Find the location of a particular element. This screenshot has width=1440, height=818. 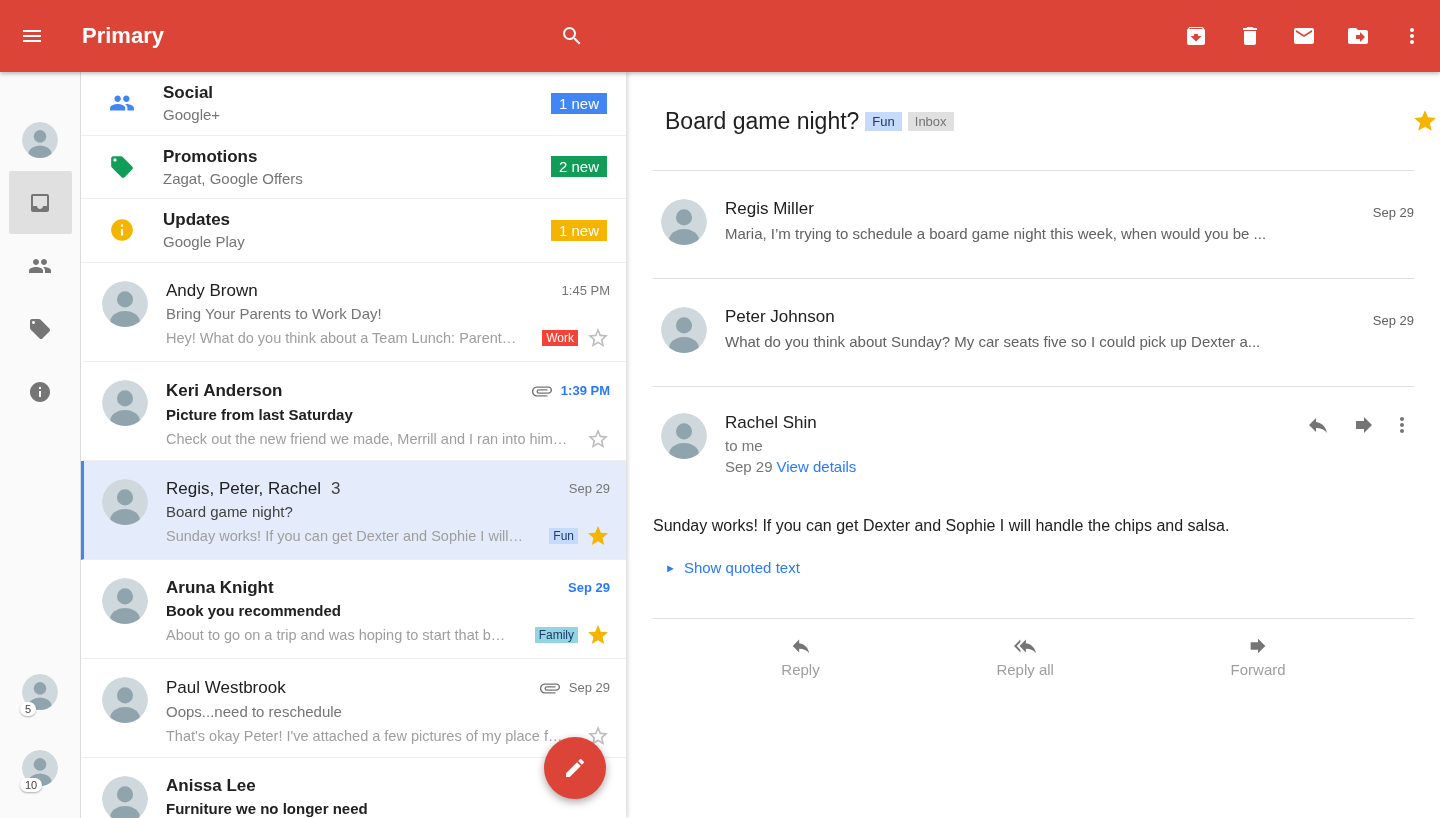

category-senders: Google+ is located at coordinates (192, 115).